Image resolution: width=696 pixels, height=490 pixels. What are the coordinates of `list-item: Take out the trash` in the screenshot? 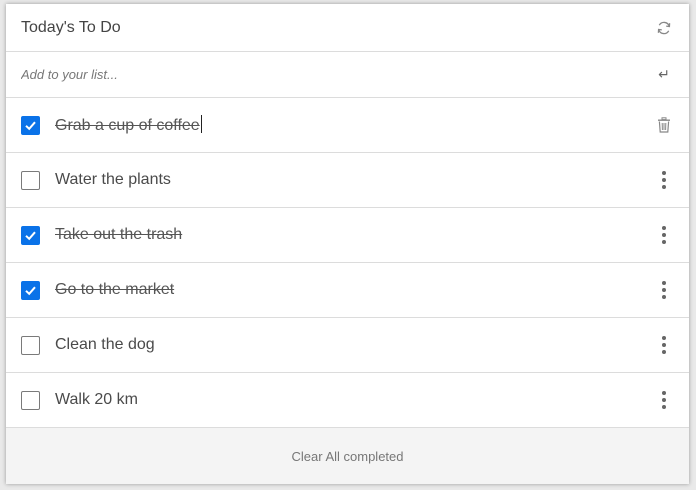 It's located at (347, 235).